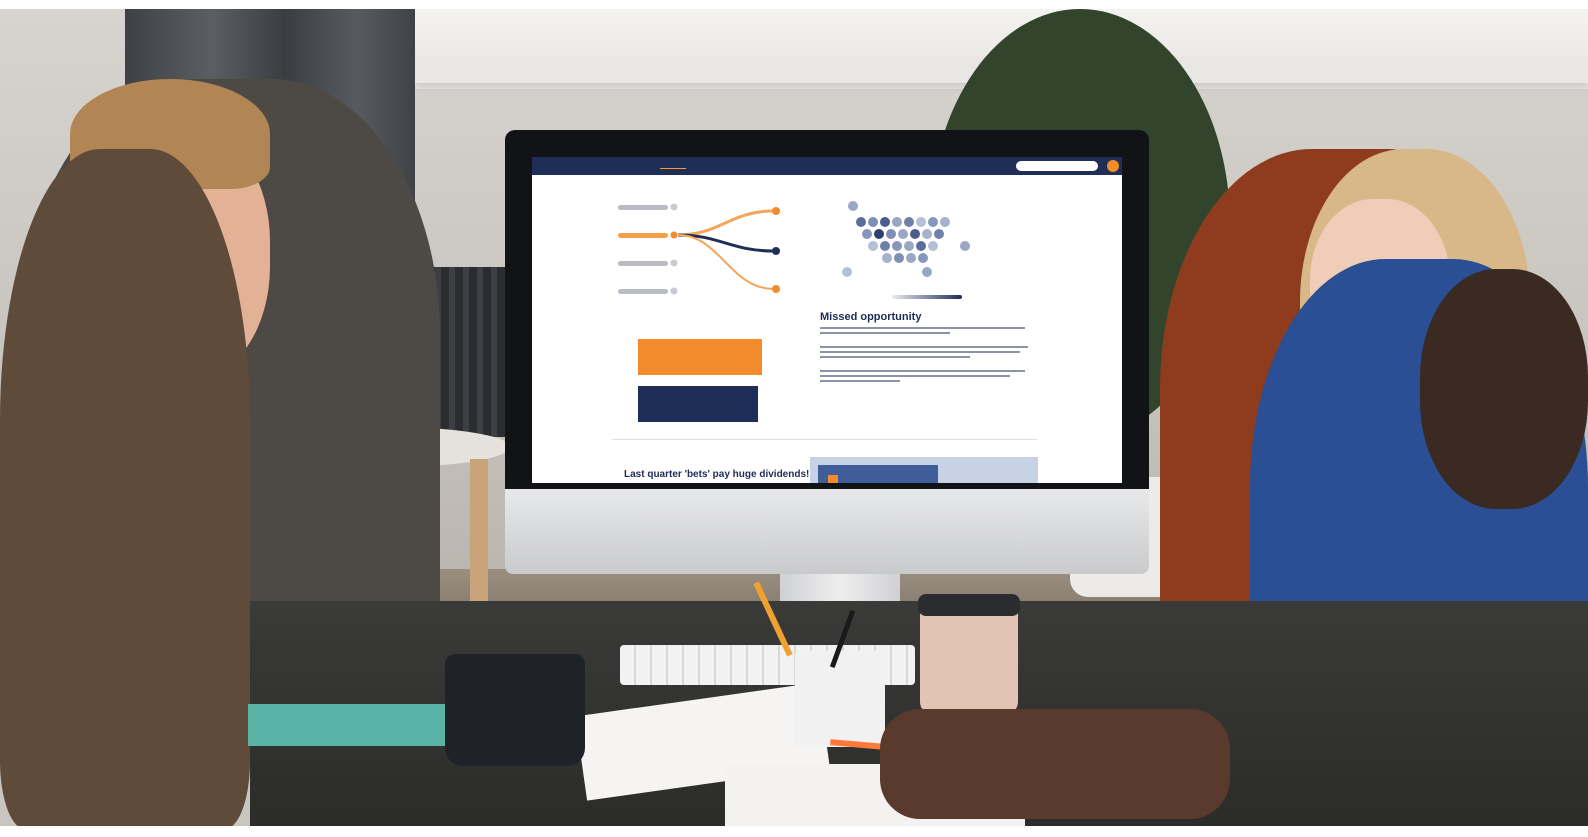 This screenshot has width=1588, height=837. Describe the element at coordinates (125, 487) in the screenshot. I see `person-left-foreground` at that location.